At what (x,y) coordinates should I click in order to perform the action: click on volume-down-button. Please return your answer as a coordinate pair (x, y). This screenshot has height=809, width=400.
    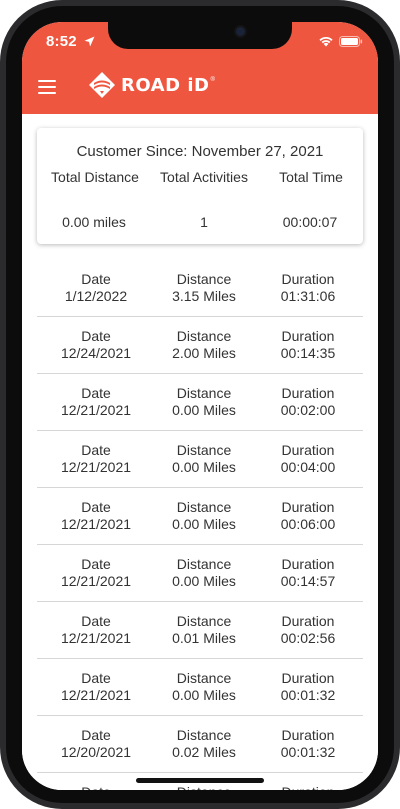
    Looking at the image, I should click on (1, 287).